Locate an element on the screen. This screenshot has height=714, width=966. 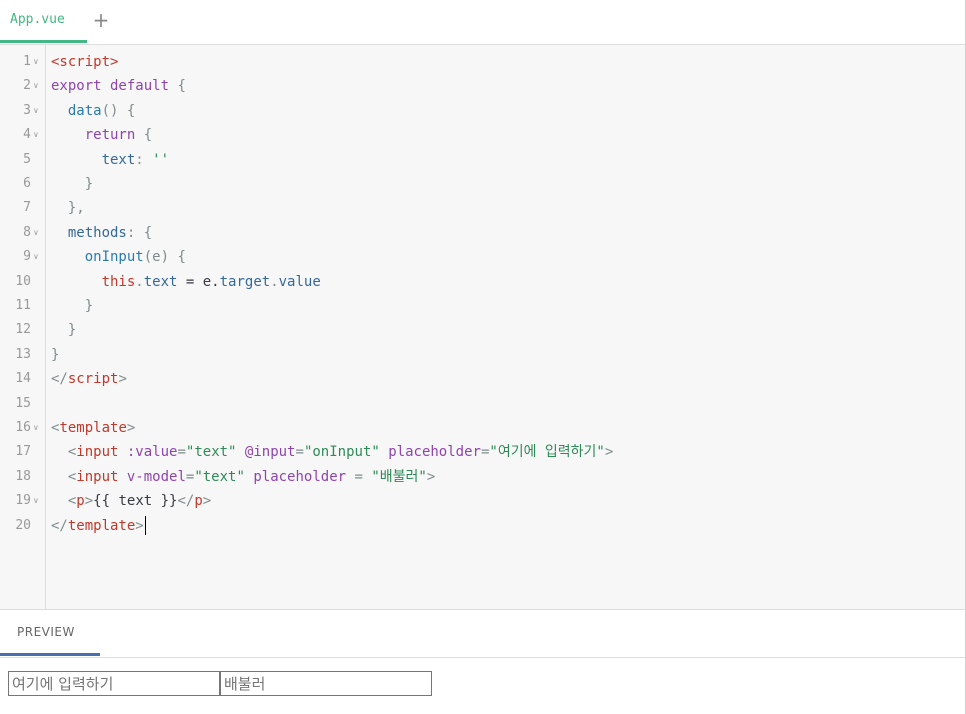
preview-header: PREVIEW is located at coordinates (482, 633).